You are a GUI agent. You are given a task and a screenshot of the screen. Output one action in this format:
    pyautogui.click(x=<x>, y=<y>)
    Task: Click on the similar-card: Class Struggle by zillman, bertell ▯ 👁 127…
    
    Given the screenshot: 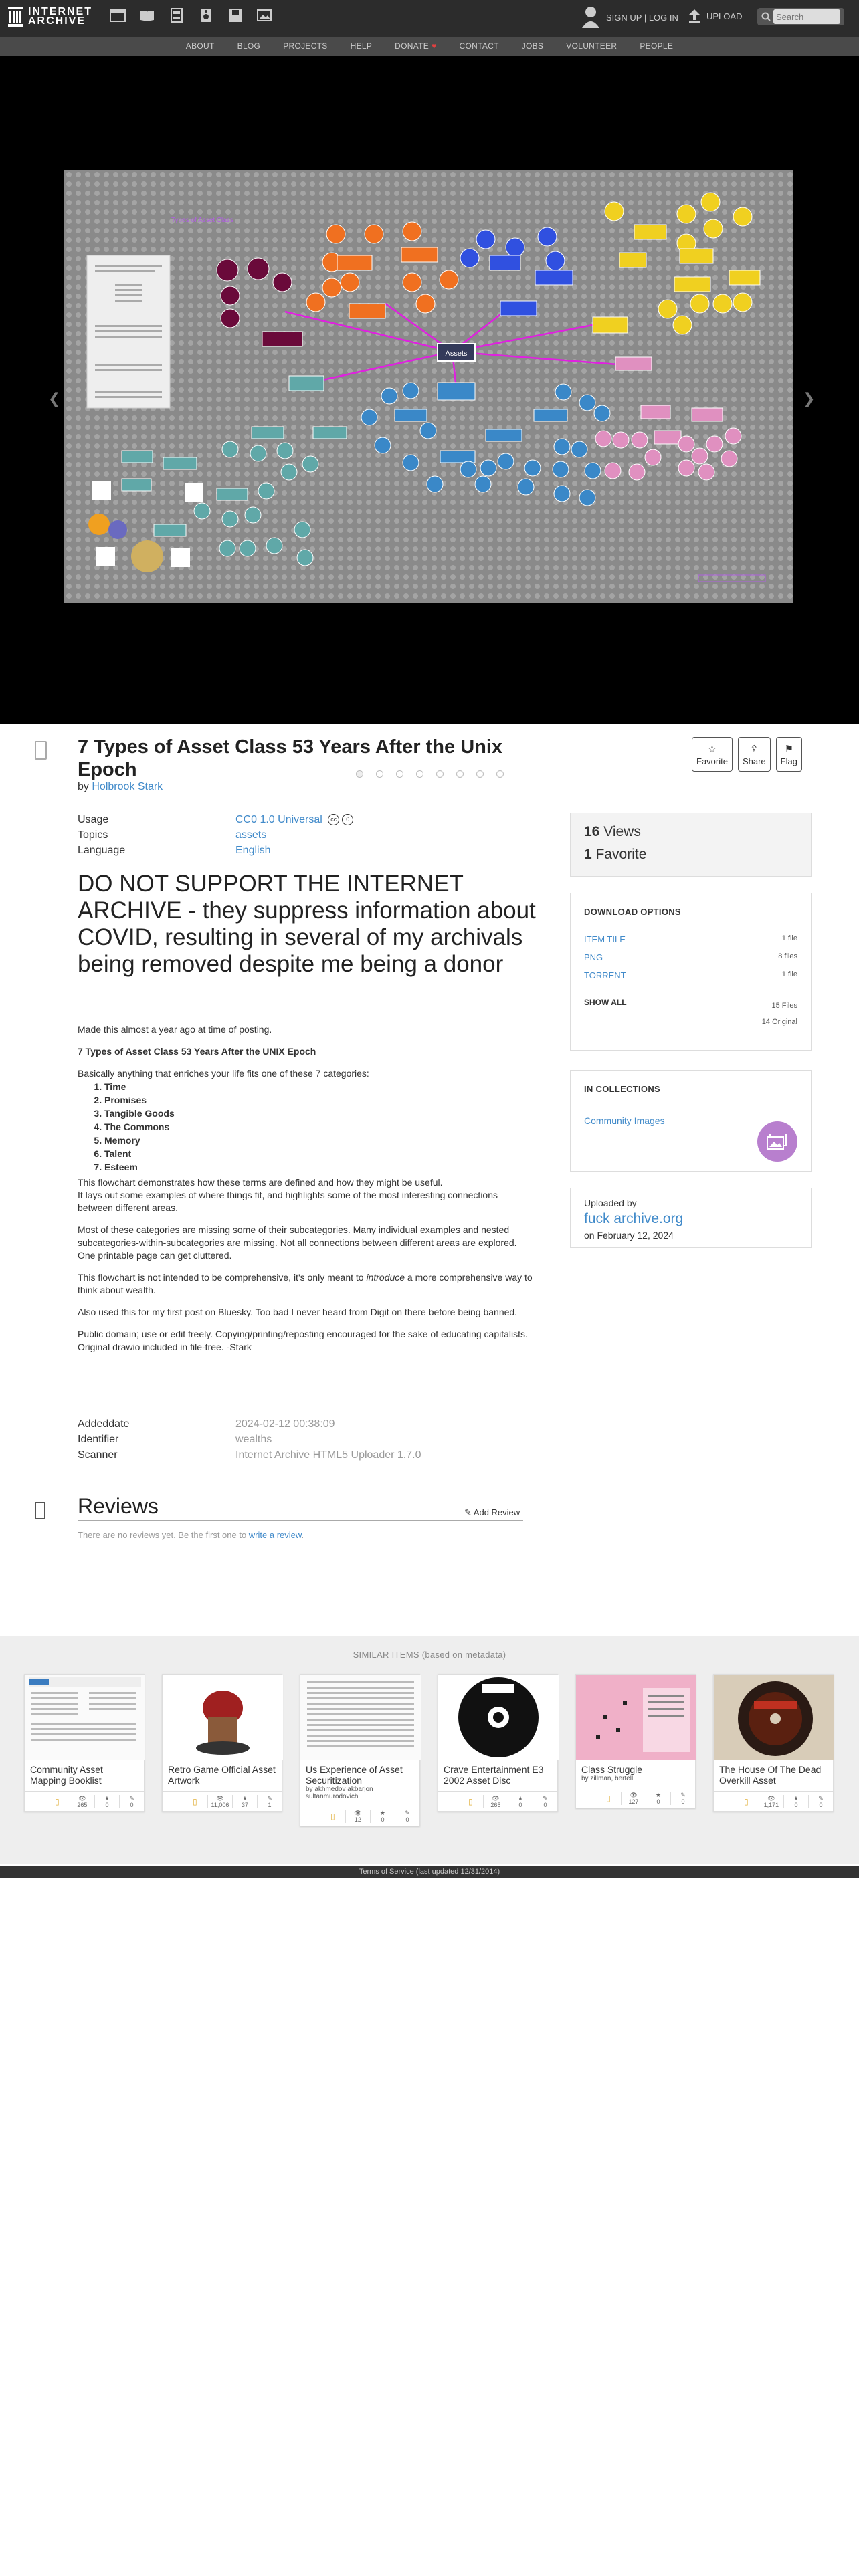 What is the action you would take?
    pyautogui.click(x=635, y=1741)
    